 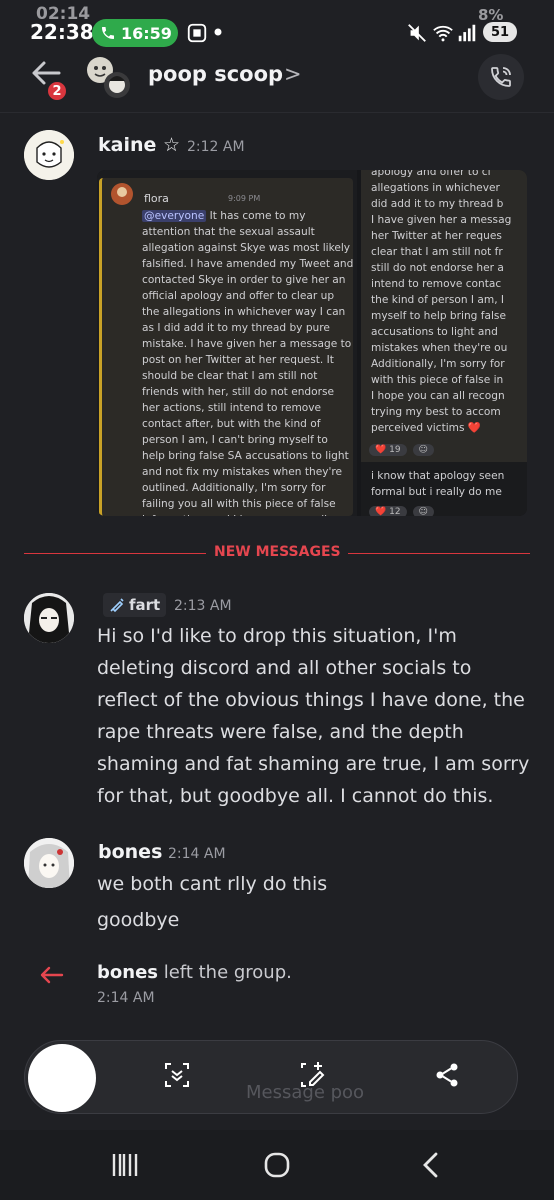 I want to click on embed-right-text-line: the kind of person I am, I, so click(x=438, y=300).